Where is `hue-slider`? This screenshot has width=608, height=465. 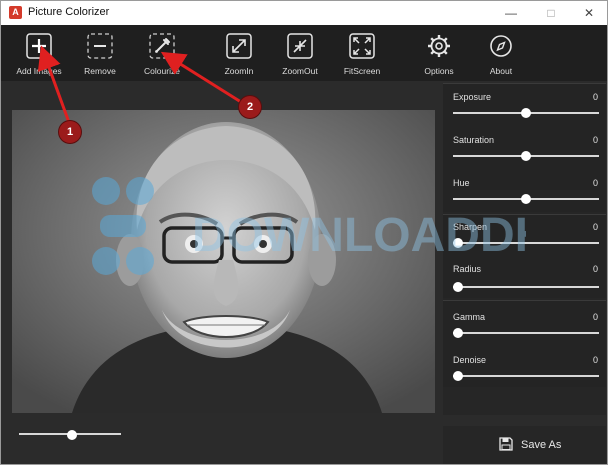 hue-slider is located at coordinates (526, 199).